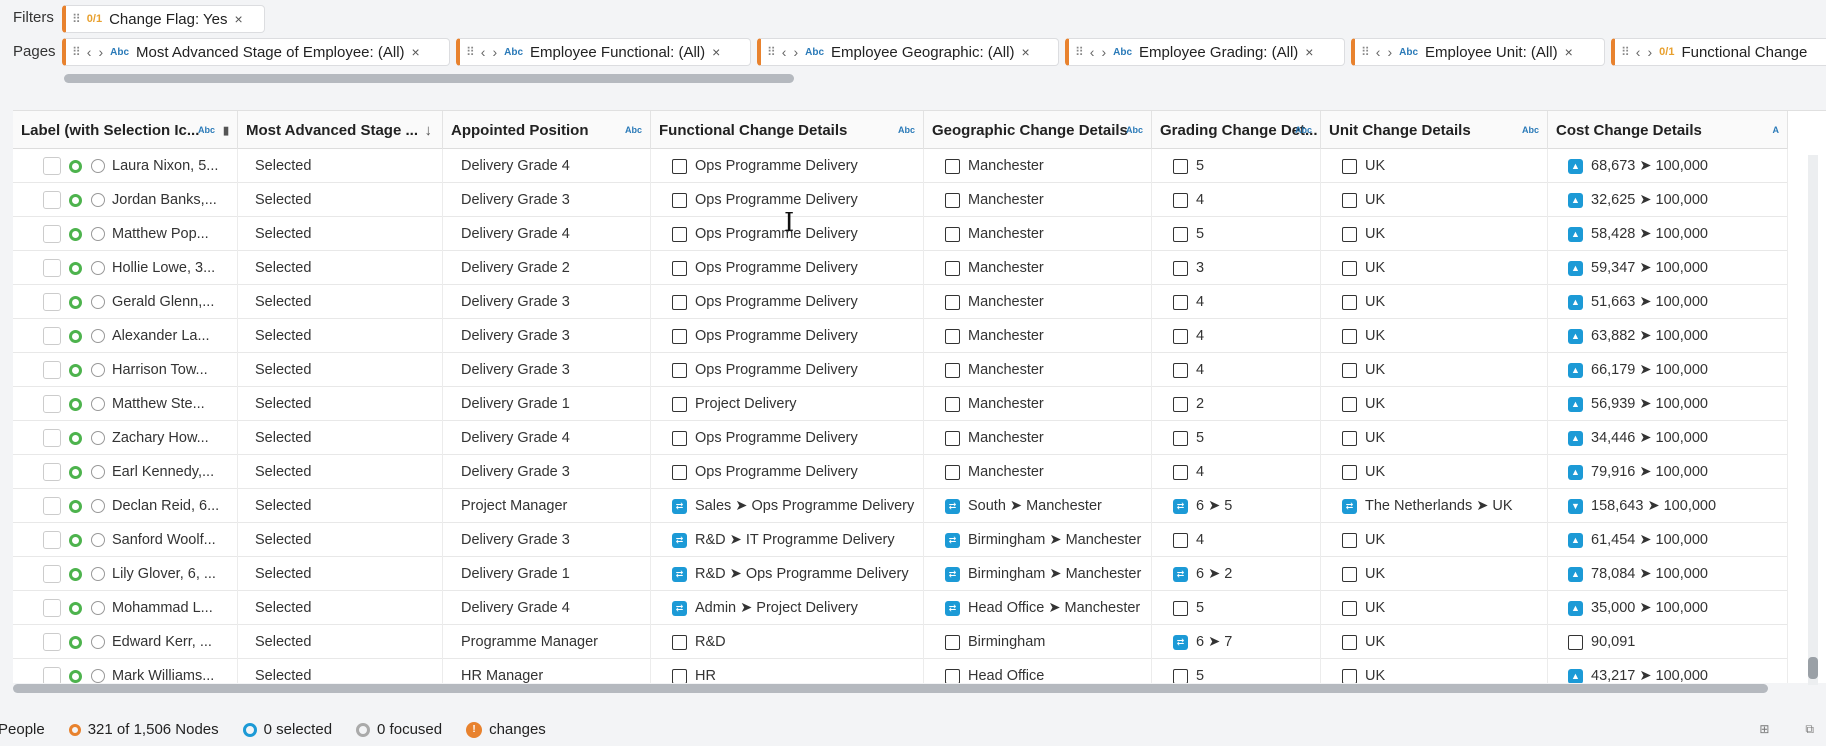 This screenshot has width=1826, height=746. What do you see at coordinates (547, 642) in the screenshot?
I see `position-cell: Programme Manager` at bounding box center [547, 642].